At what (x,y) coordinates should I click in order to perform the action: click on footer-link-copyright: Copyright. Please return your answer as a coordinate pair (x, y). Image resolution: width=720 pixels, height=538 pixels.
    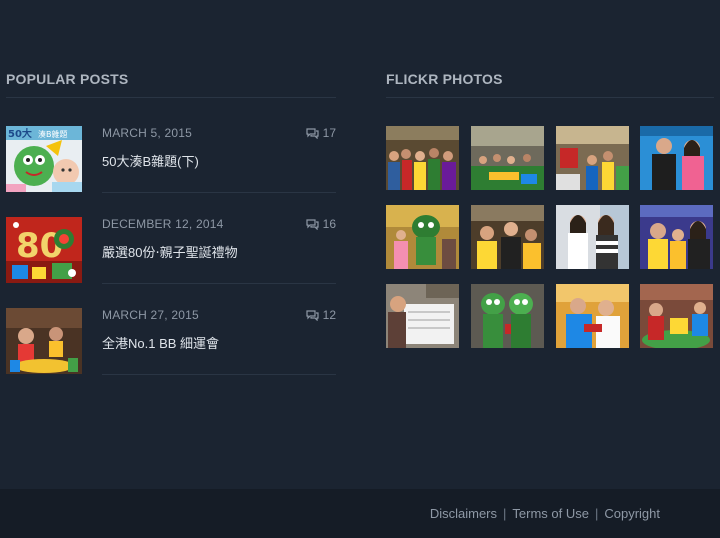
    Looking at the image, I should click on (632, 513).